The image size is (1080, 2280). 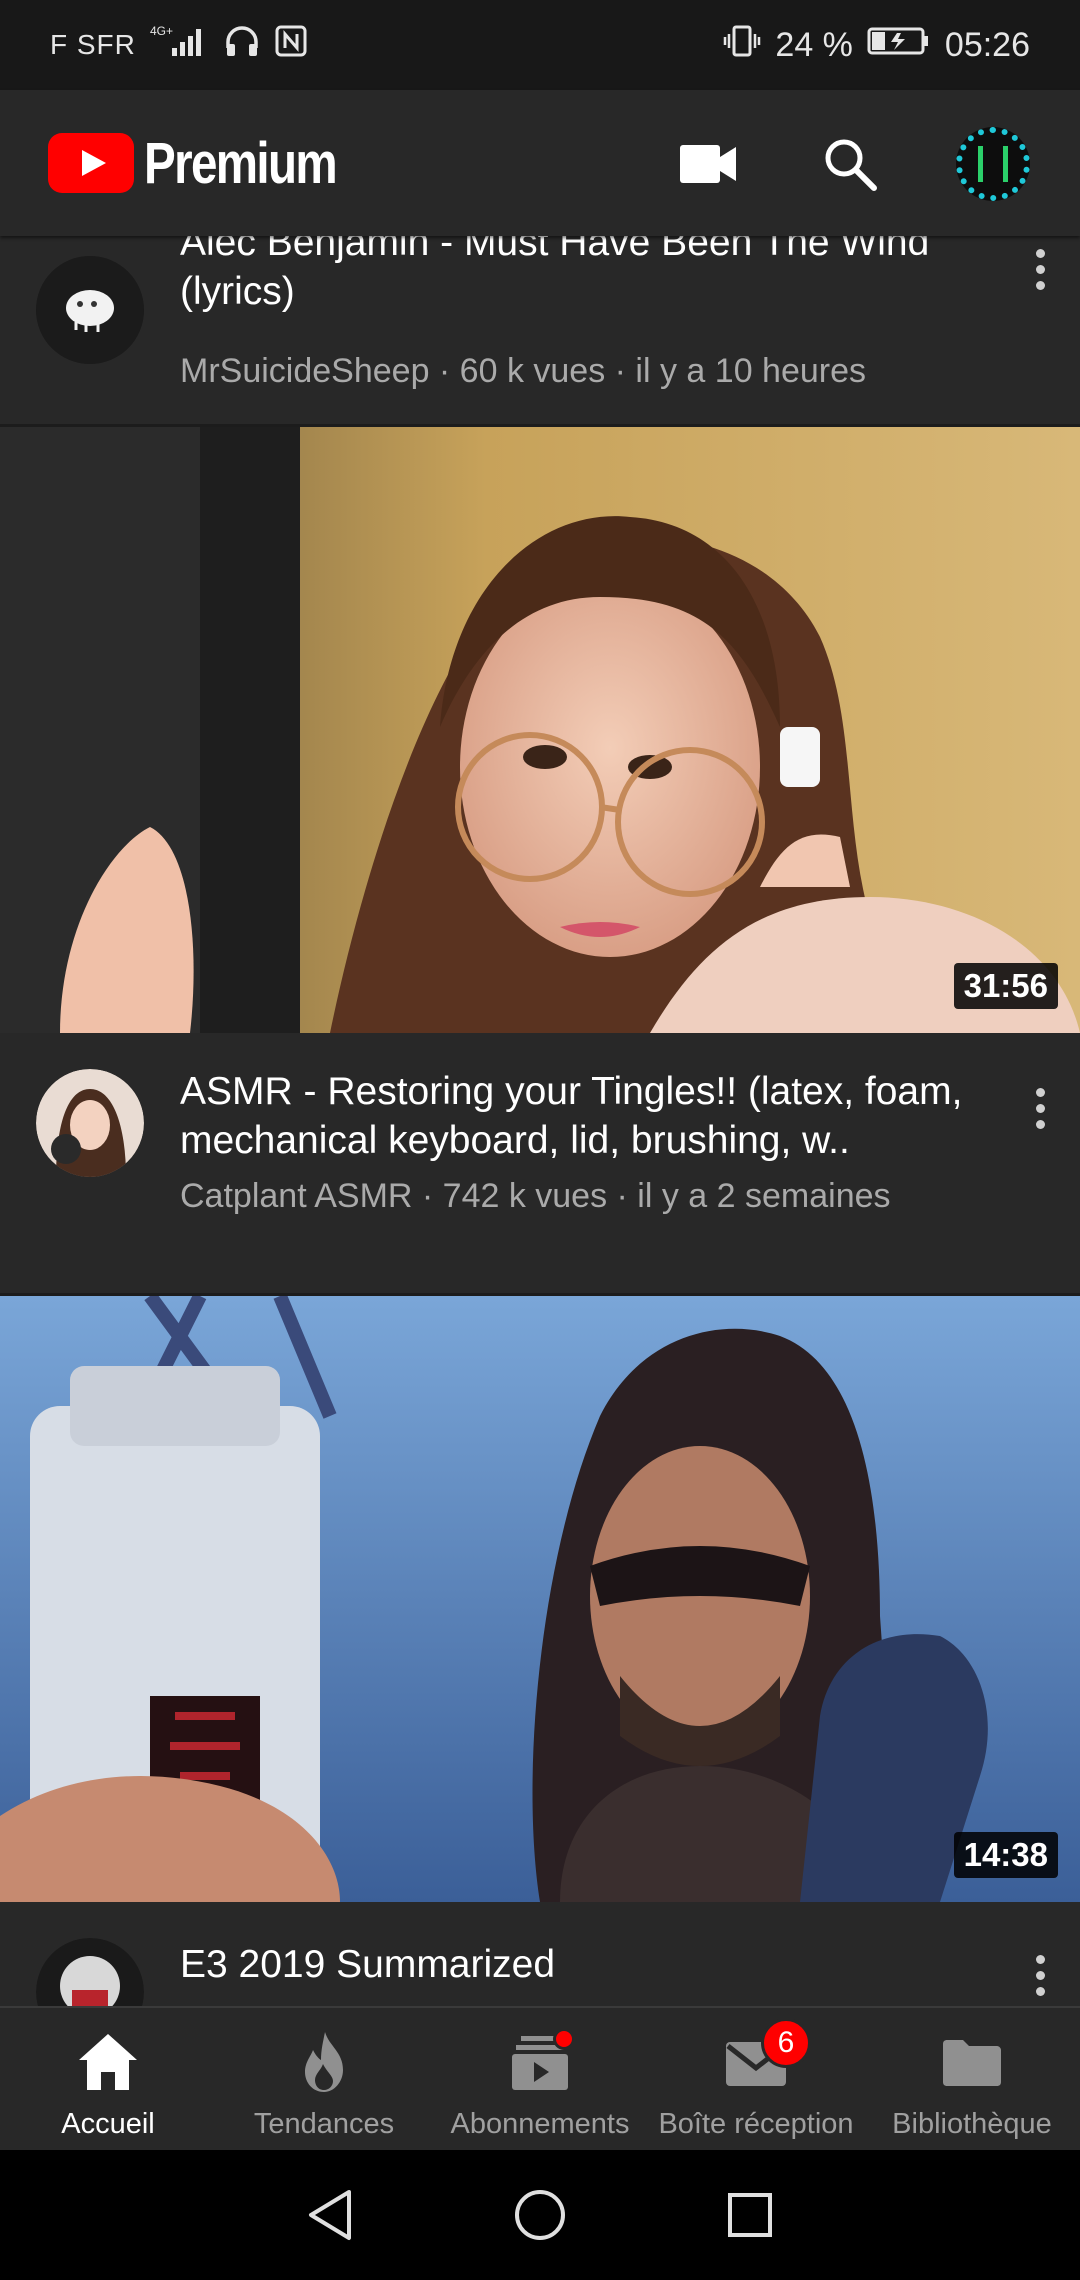 I want to click on nav-label: Boîte réception, so click(x=756, y=2124).